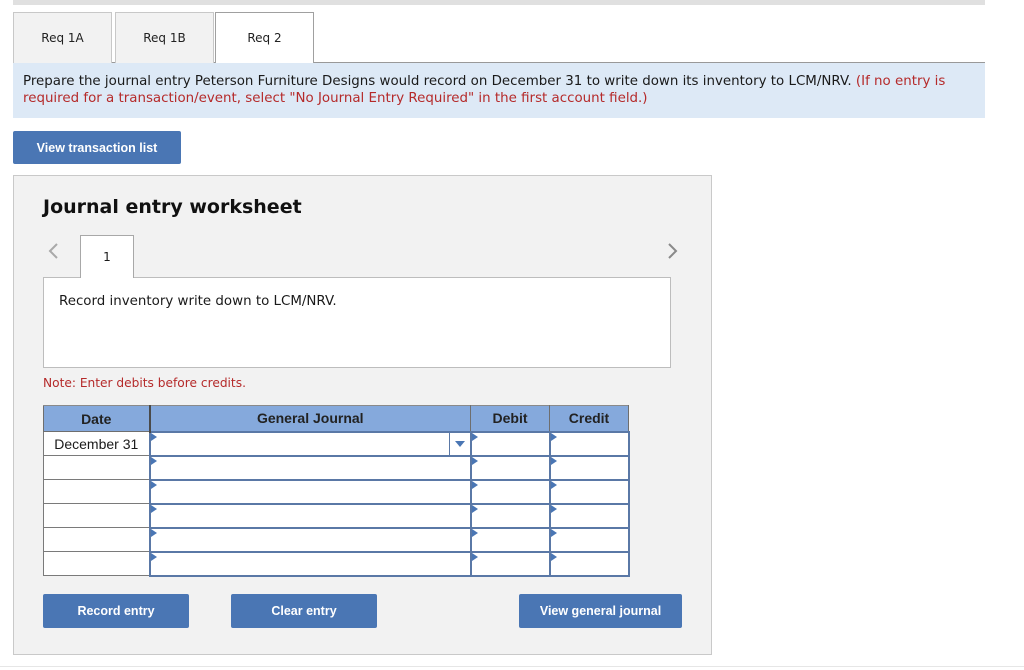 The width and height of the screenshot is (1024, 670). What do you see at coordinates (600, 611) in the screenshot?
I see `view-general-journal-button: View general journal` at bounding box center [600, 611].